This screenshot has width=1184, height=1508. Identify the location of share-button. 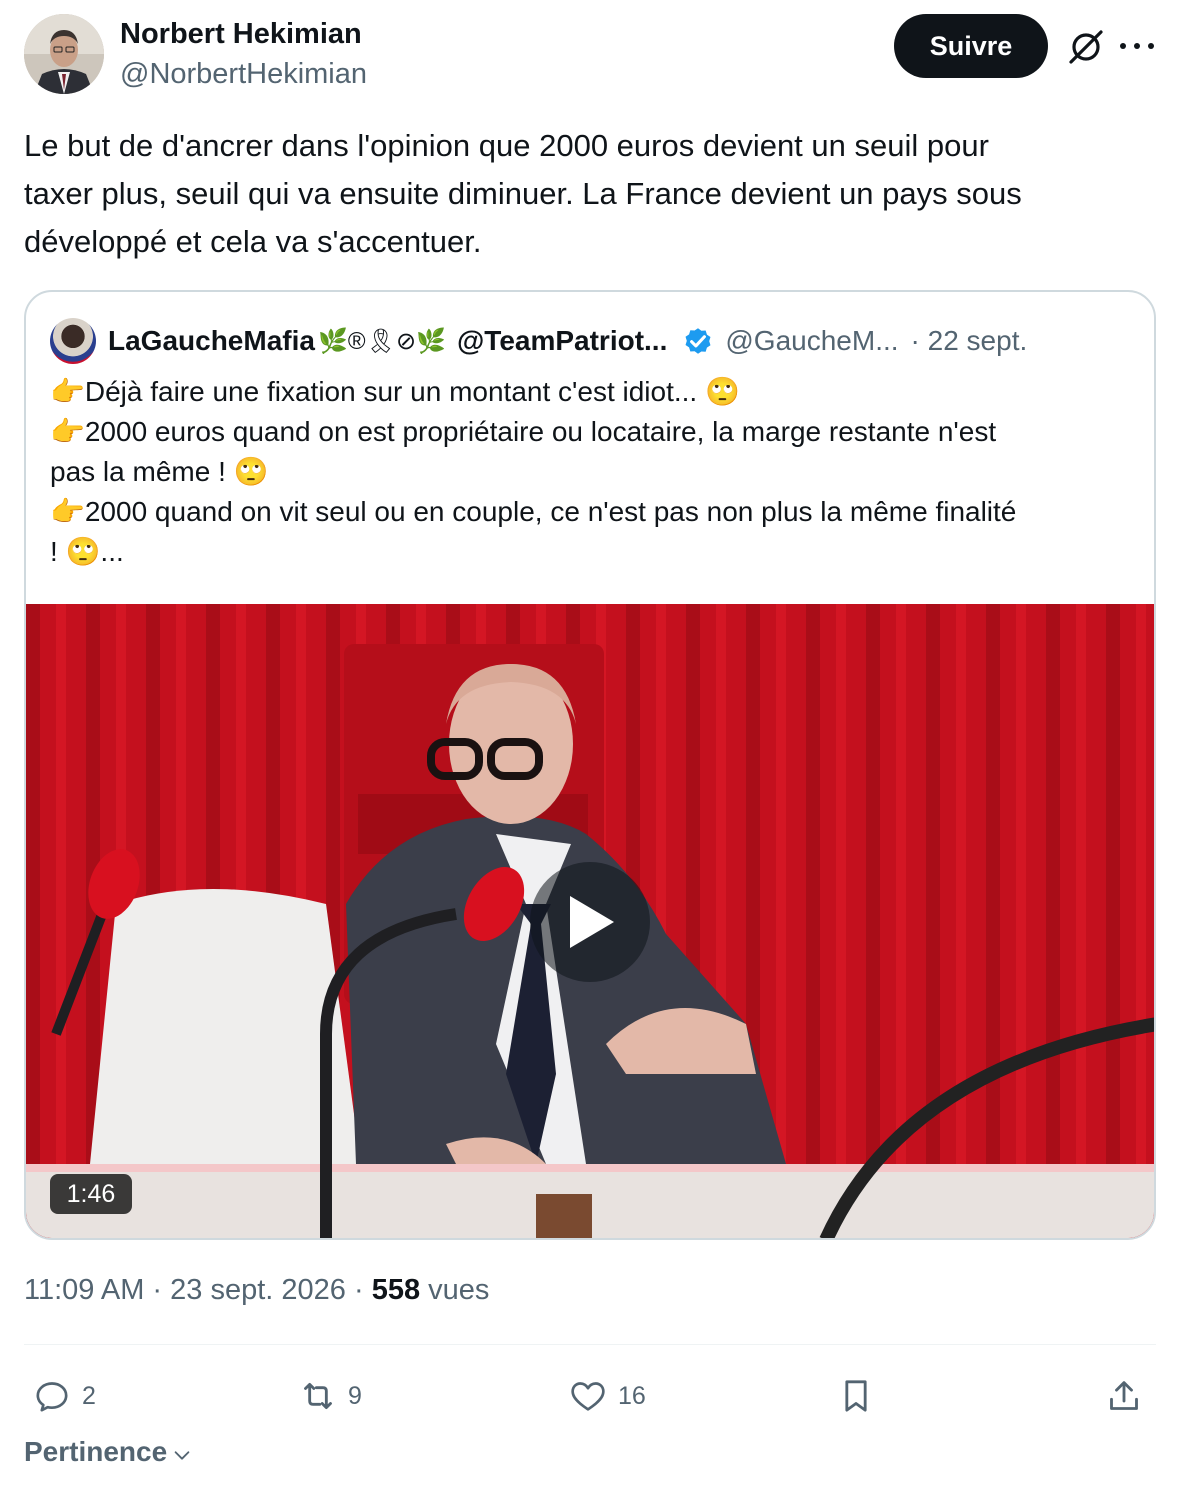
(1124, 1396).